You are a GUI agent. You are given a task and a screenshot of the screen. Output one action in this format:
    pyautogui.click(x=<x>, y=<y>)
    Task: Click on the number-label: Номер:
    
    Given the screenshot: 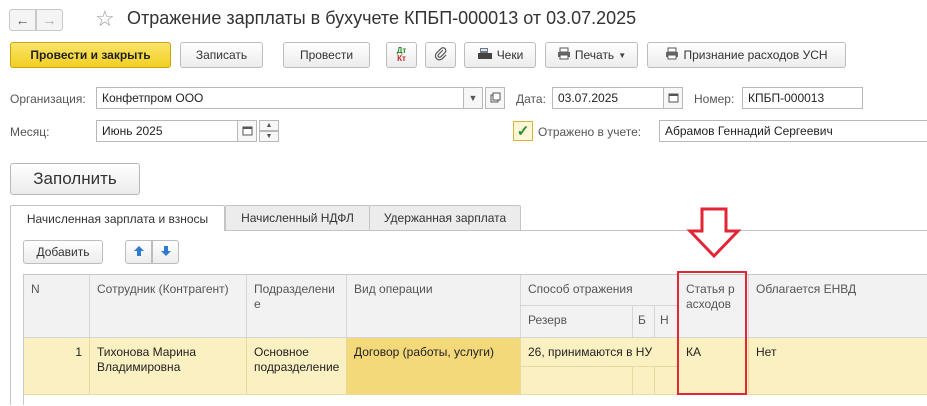 What is the action you would take?
    pyautogui.click(x=714, y=99)
    